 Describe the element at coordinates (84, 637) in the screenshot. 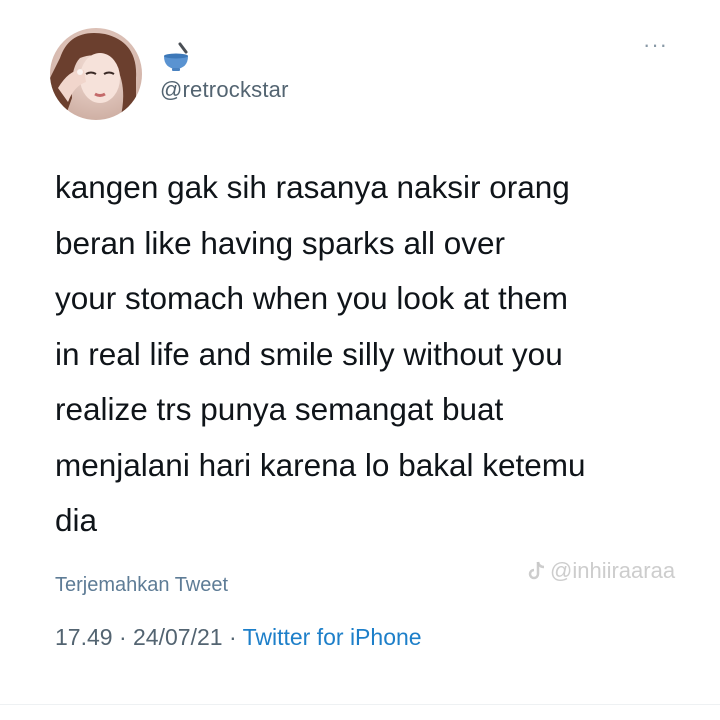

I see `tweet-time: 17.49` at that location.